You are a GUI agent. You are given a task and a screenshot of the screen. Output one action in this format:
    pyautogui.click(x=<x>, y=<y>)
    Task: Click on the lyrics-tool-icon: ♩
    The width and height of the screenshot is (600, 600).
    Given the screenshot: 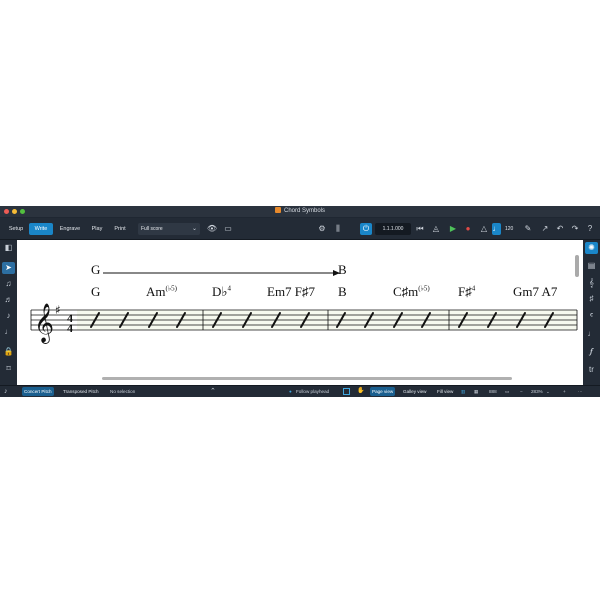 What is the action you would take?
    pyautogui.click(x=8, y=332)
    